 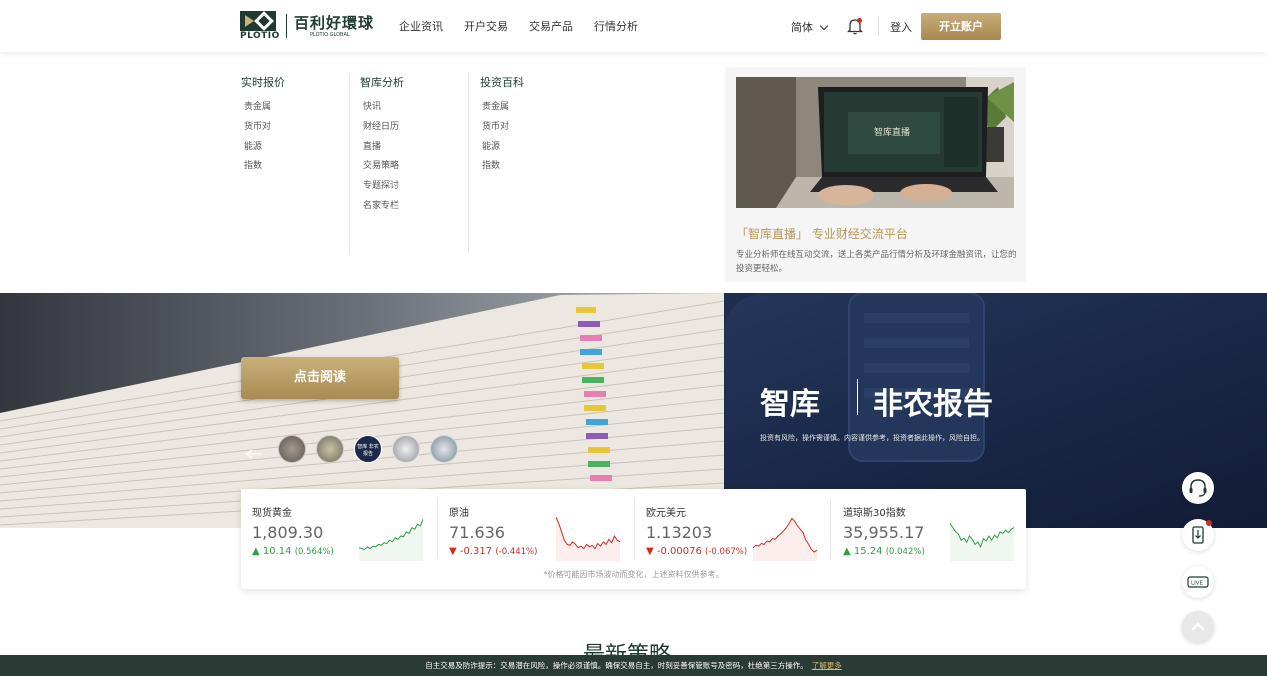 What do you see at coordinates (330, 35) in the screenshot?
I see `logo-sub-text: PLOTIO GLOBAL` at bounding box center [330, 35].